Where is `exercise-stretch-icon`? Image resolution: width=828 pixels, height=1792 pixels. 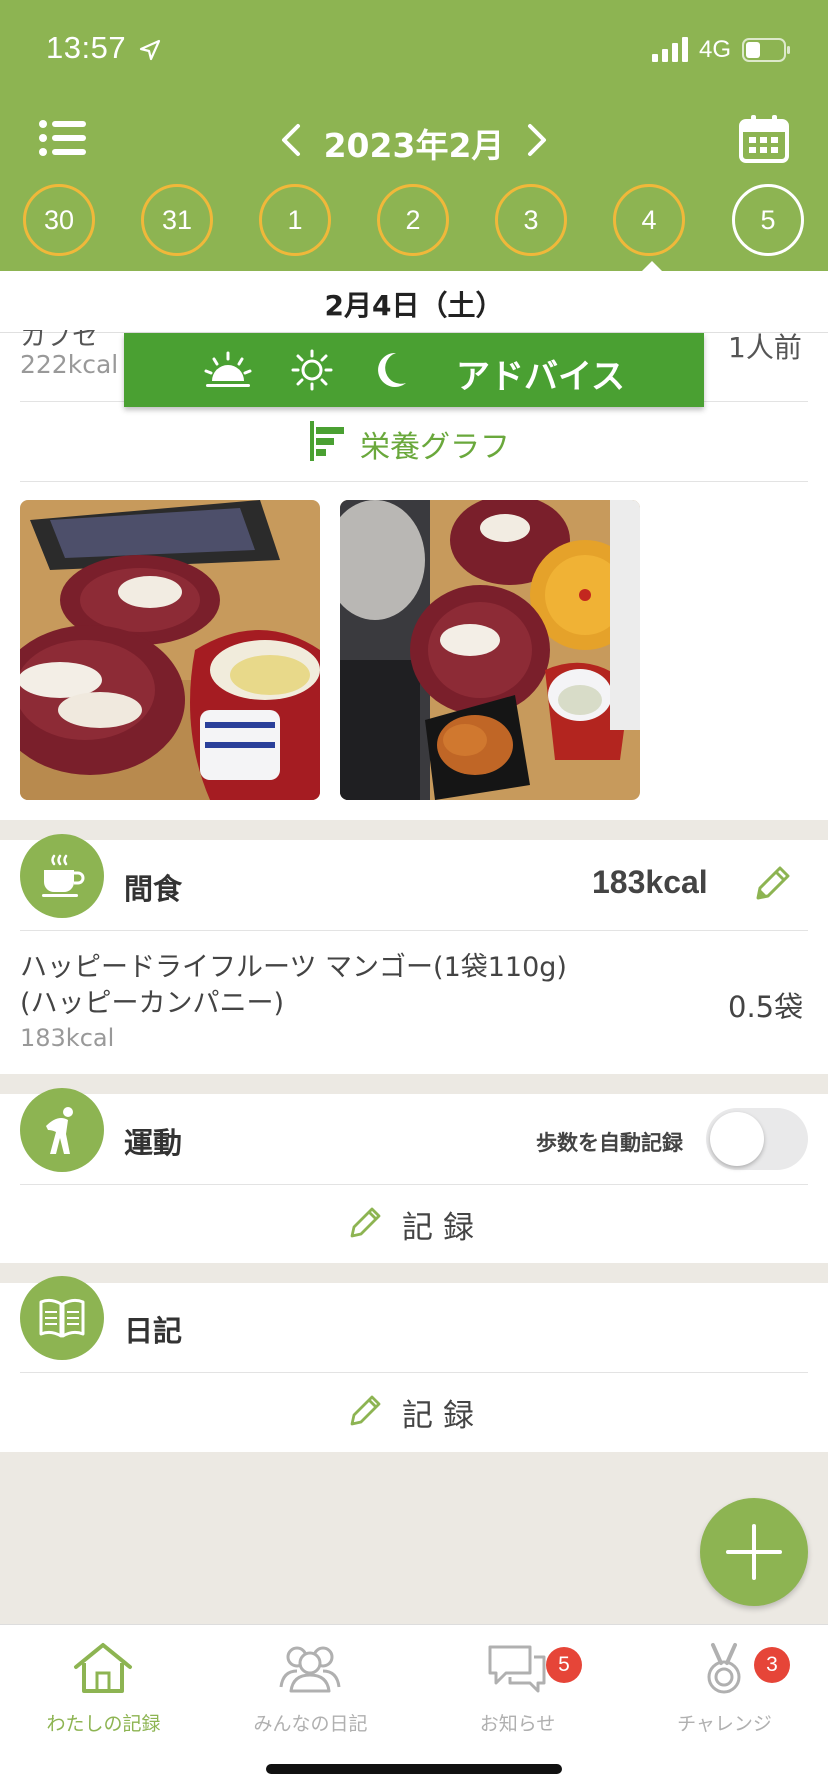 exercise-stretch-icon is located at coordinates (62, 1130).